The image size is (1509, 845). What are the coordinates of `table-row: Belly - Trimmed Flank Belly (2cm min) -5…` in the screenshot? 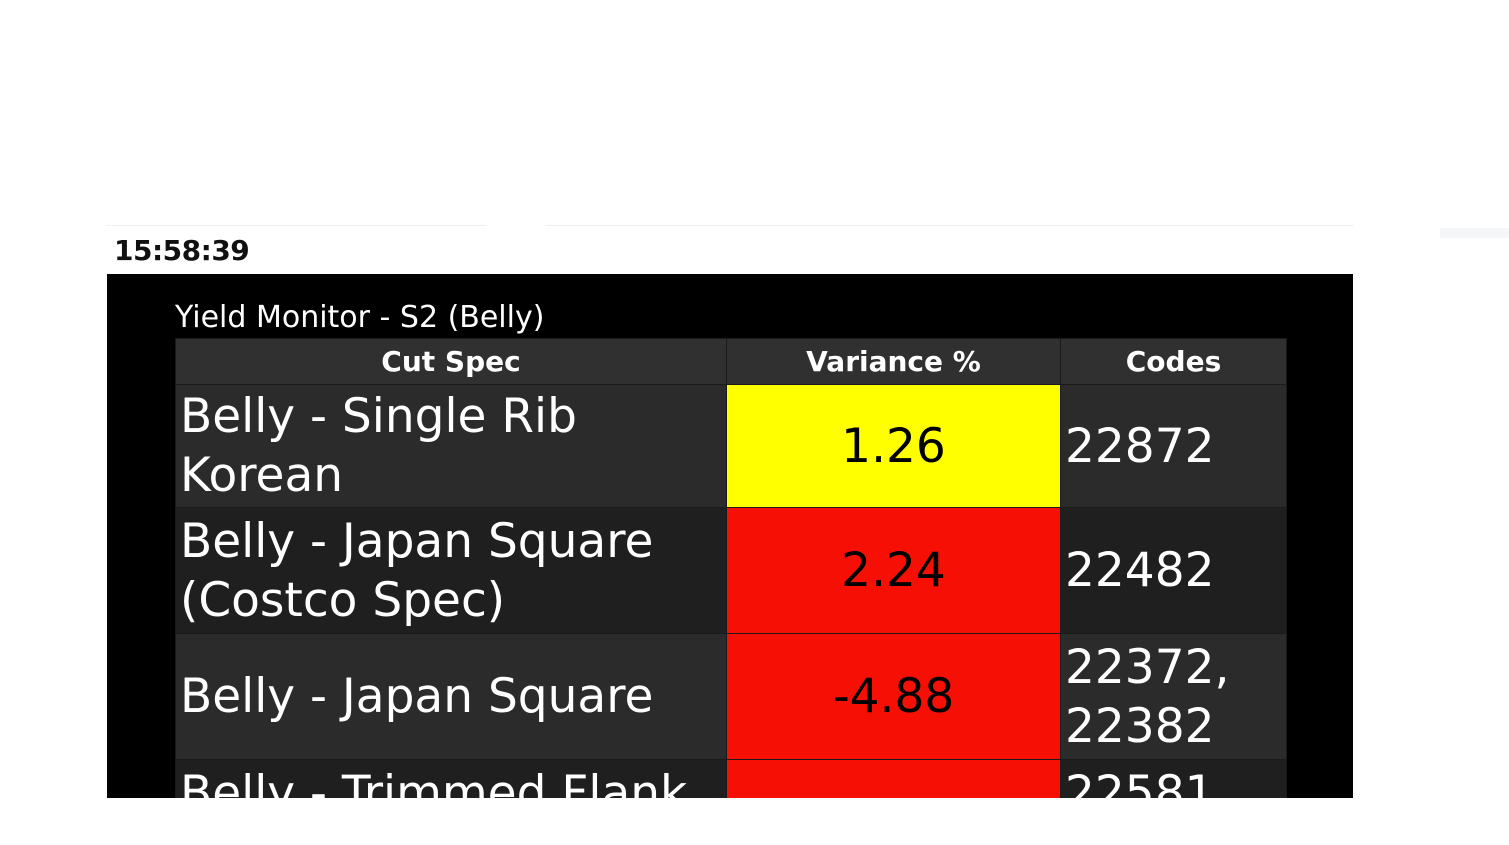 It's located at (731, 778).